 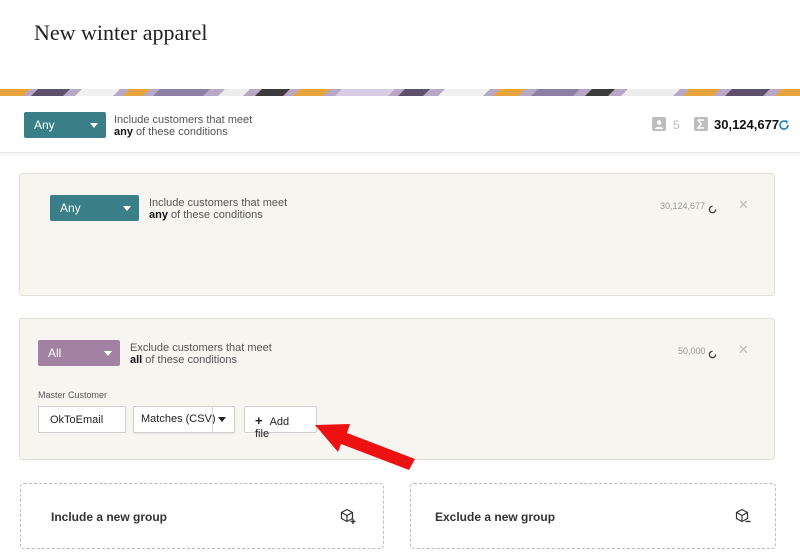 I want to click on add-group-icon, so click(x=348, y=518).